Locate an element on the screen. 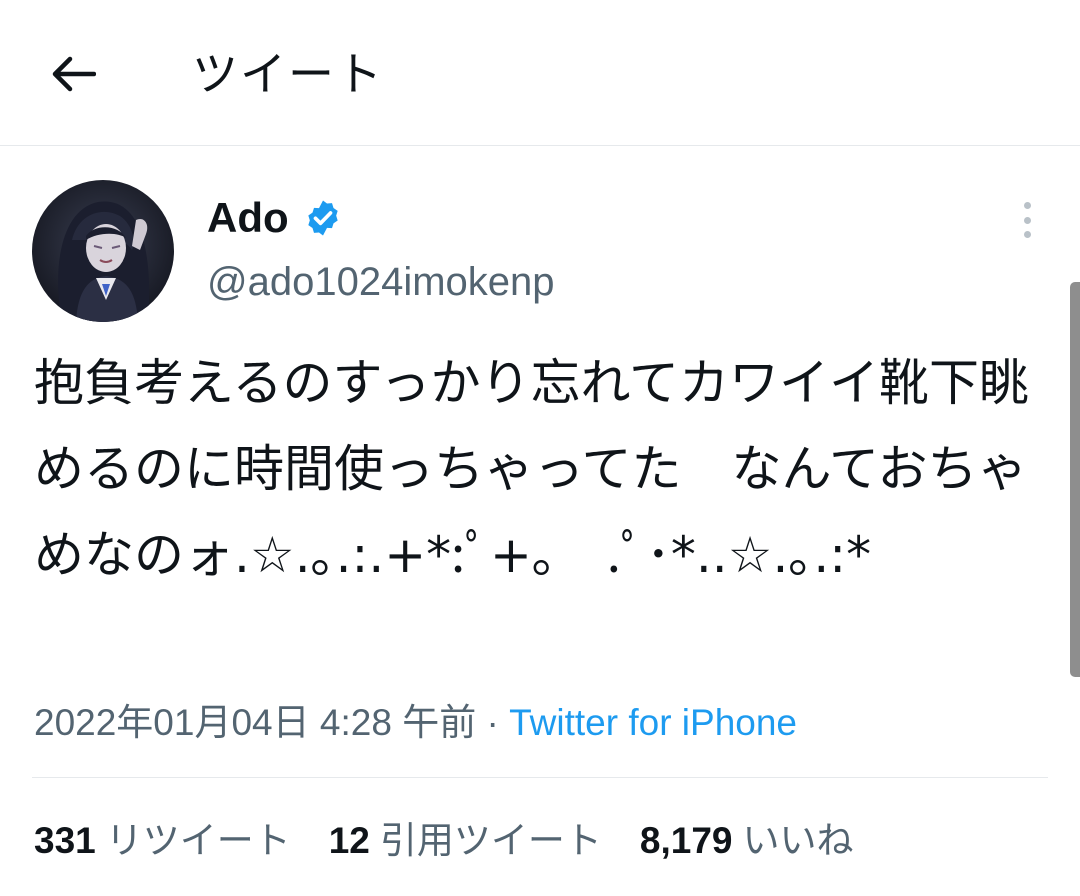 The height and width of the screenshot is (896, 1080). tweet-stats: 331 リツイート 12 引用ツイート 8,179 いいね is located at coordinates (462, 837).